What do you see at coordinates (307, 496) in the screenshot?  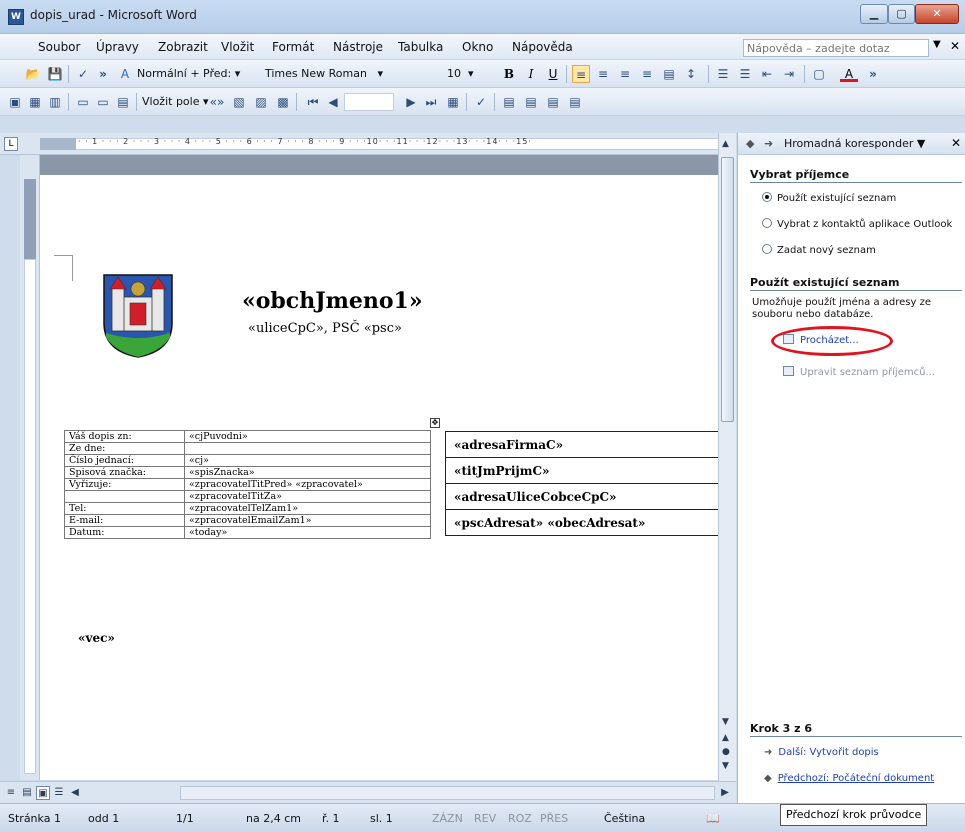 I see `info-value-cell: «zpracovatelTitZa»` at bounding box center [307, 496].